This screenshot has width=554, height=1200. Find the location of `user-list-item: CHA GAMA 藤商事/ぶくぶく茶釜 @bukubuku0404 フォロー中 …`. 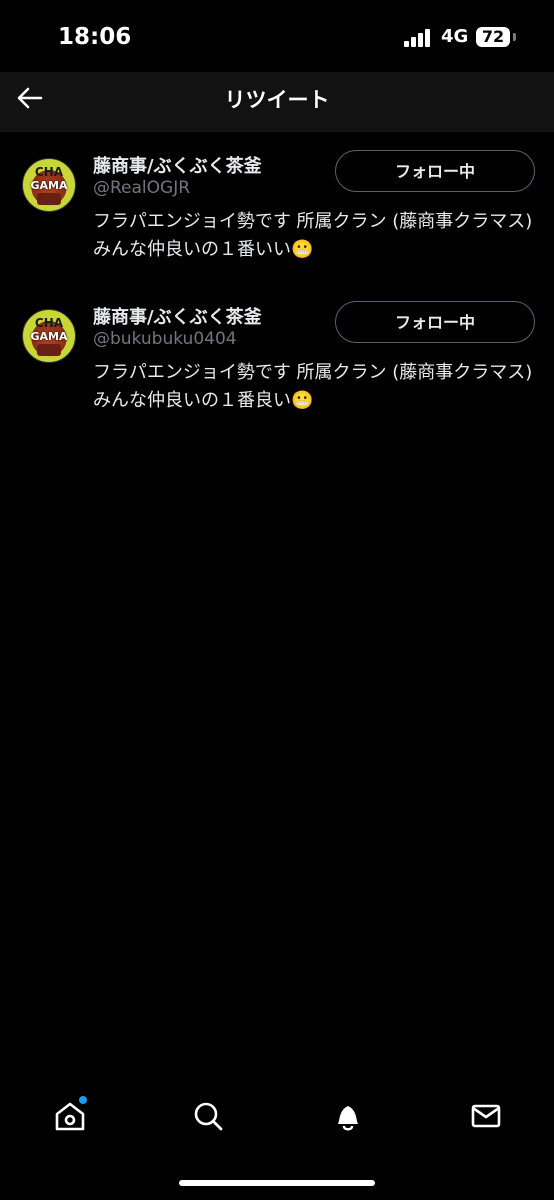

user-list-item: CHA GAMA 藤商事/ぶくぶく茶釜 @bukubuku0404 フォロー中 … is located at coordinates (277, 361).